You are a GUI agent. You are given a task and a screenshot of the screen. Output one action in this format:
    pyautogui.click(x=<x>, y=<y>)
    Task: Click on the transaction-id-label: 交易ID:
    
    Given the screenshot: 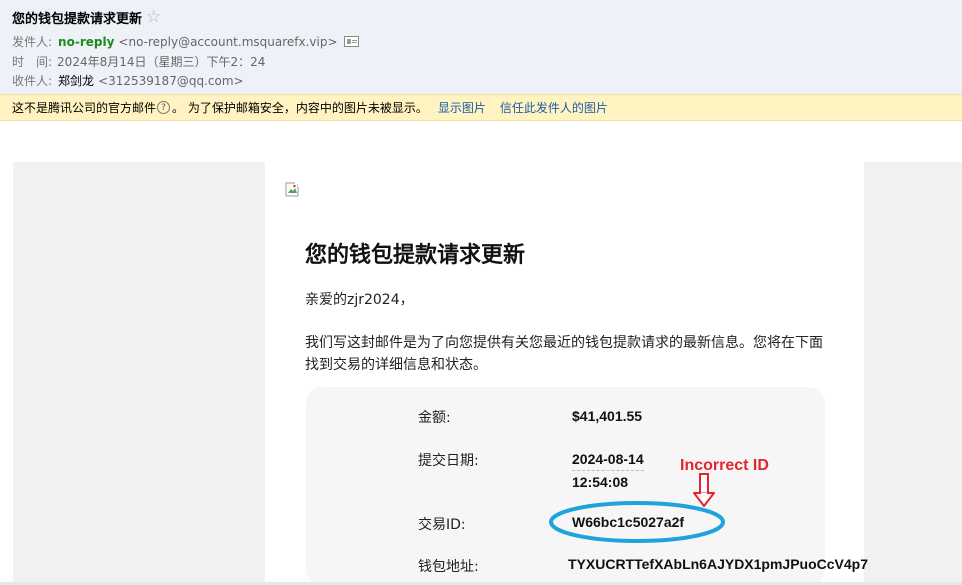 What is the action you would take?
    pyautogui.click(x=442, y=525)
    